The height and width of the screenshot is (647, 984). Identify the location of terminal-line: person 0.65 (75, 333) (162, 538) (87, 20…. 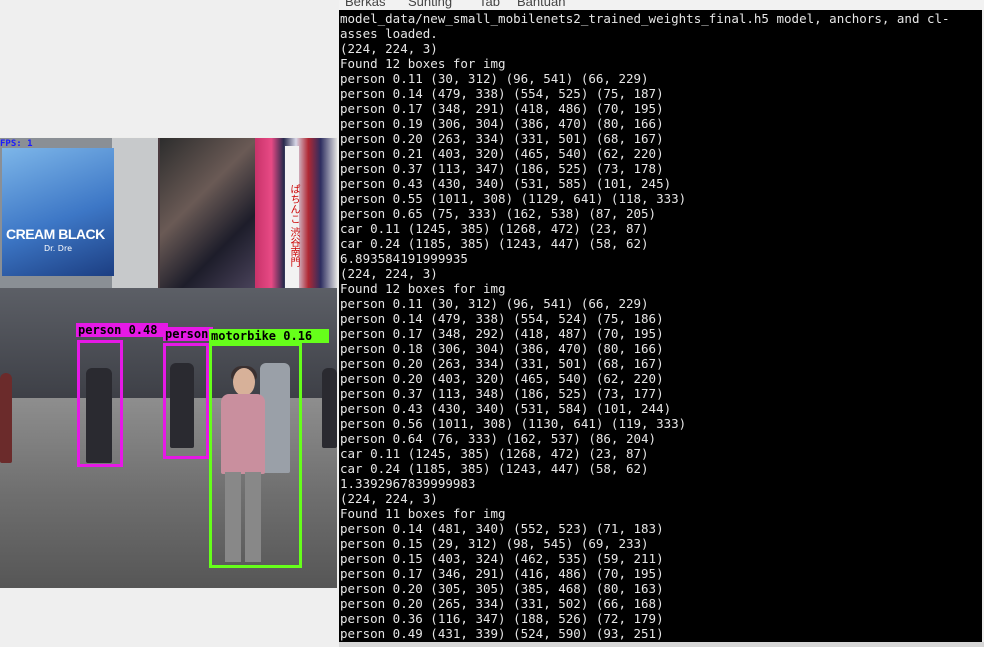
(498, 213).